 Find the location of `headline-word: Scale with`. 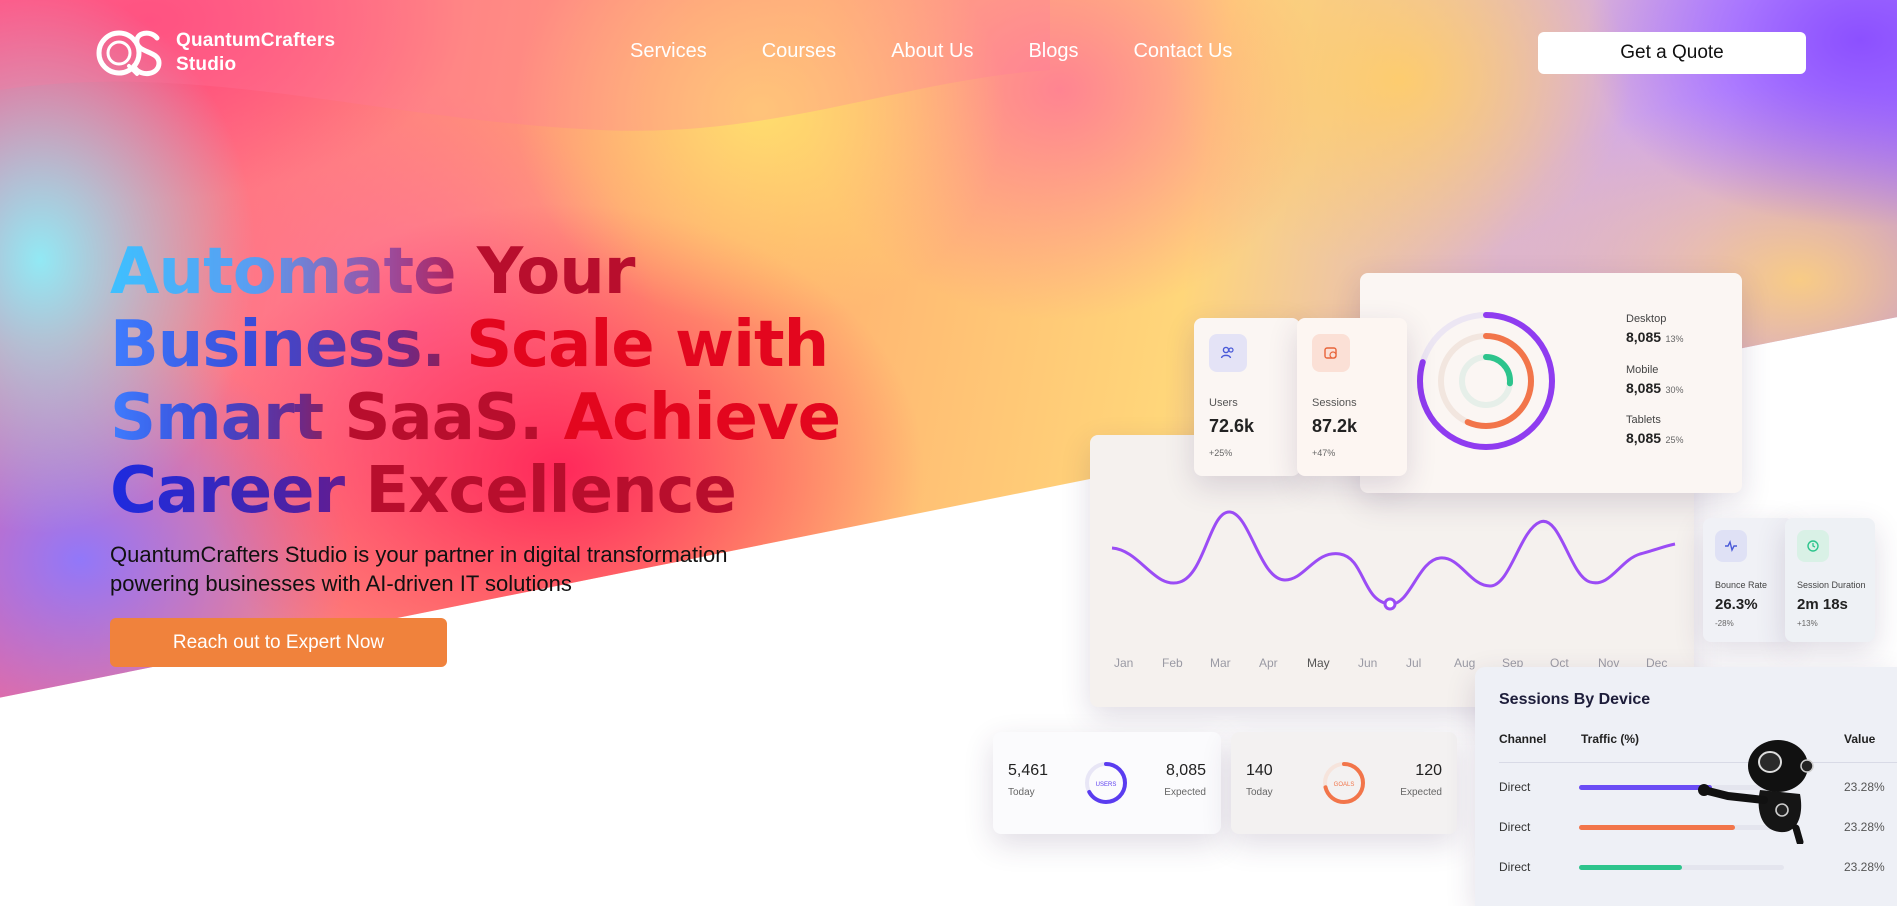

headline-word: Scale with is located at coordinates (647, 345).